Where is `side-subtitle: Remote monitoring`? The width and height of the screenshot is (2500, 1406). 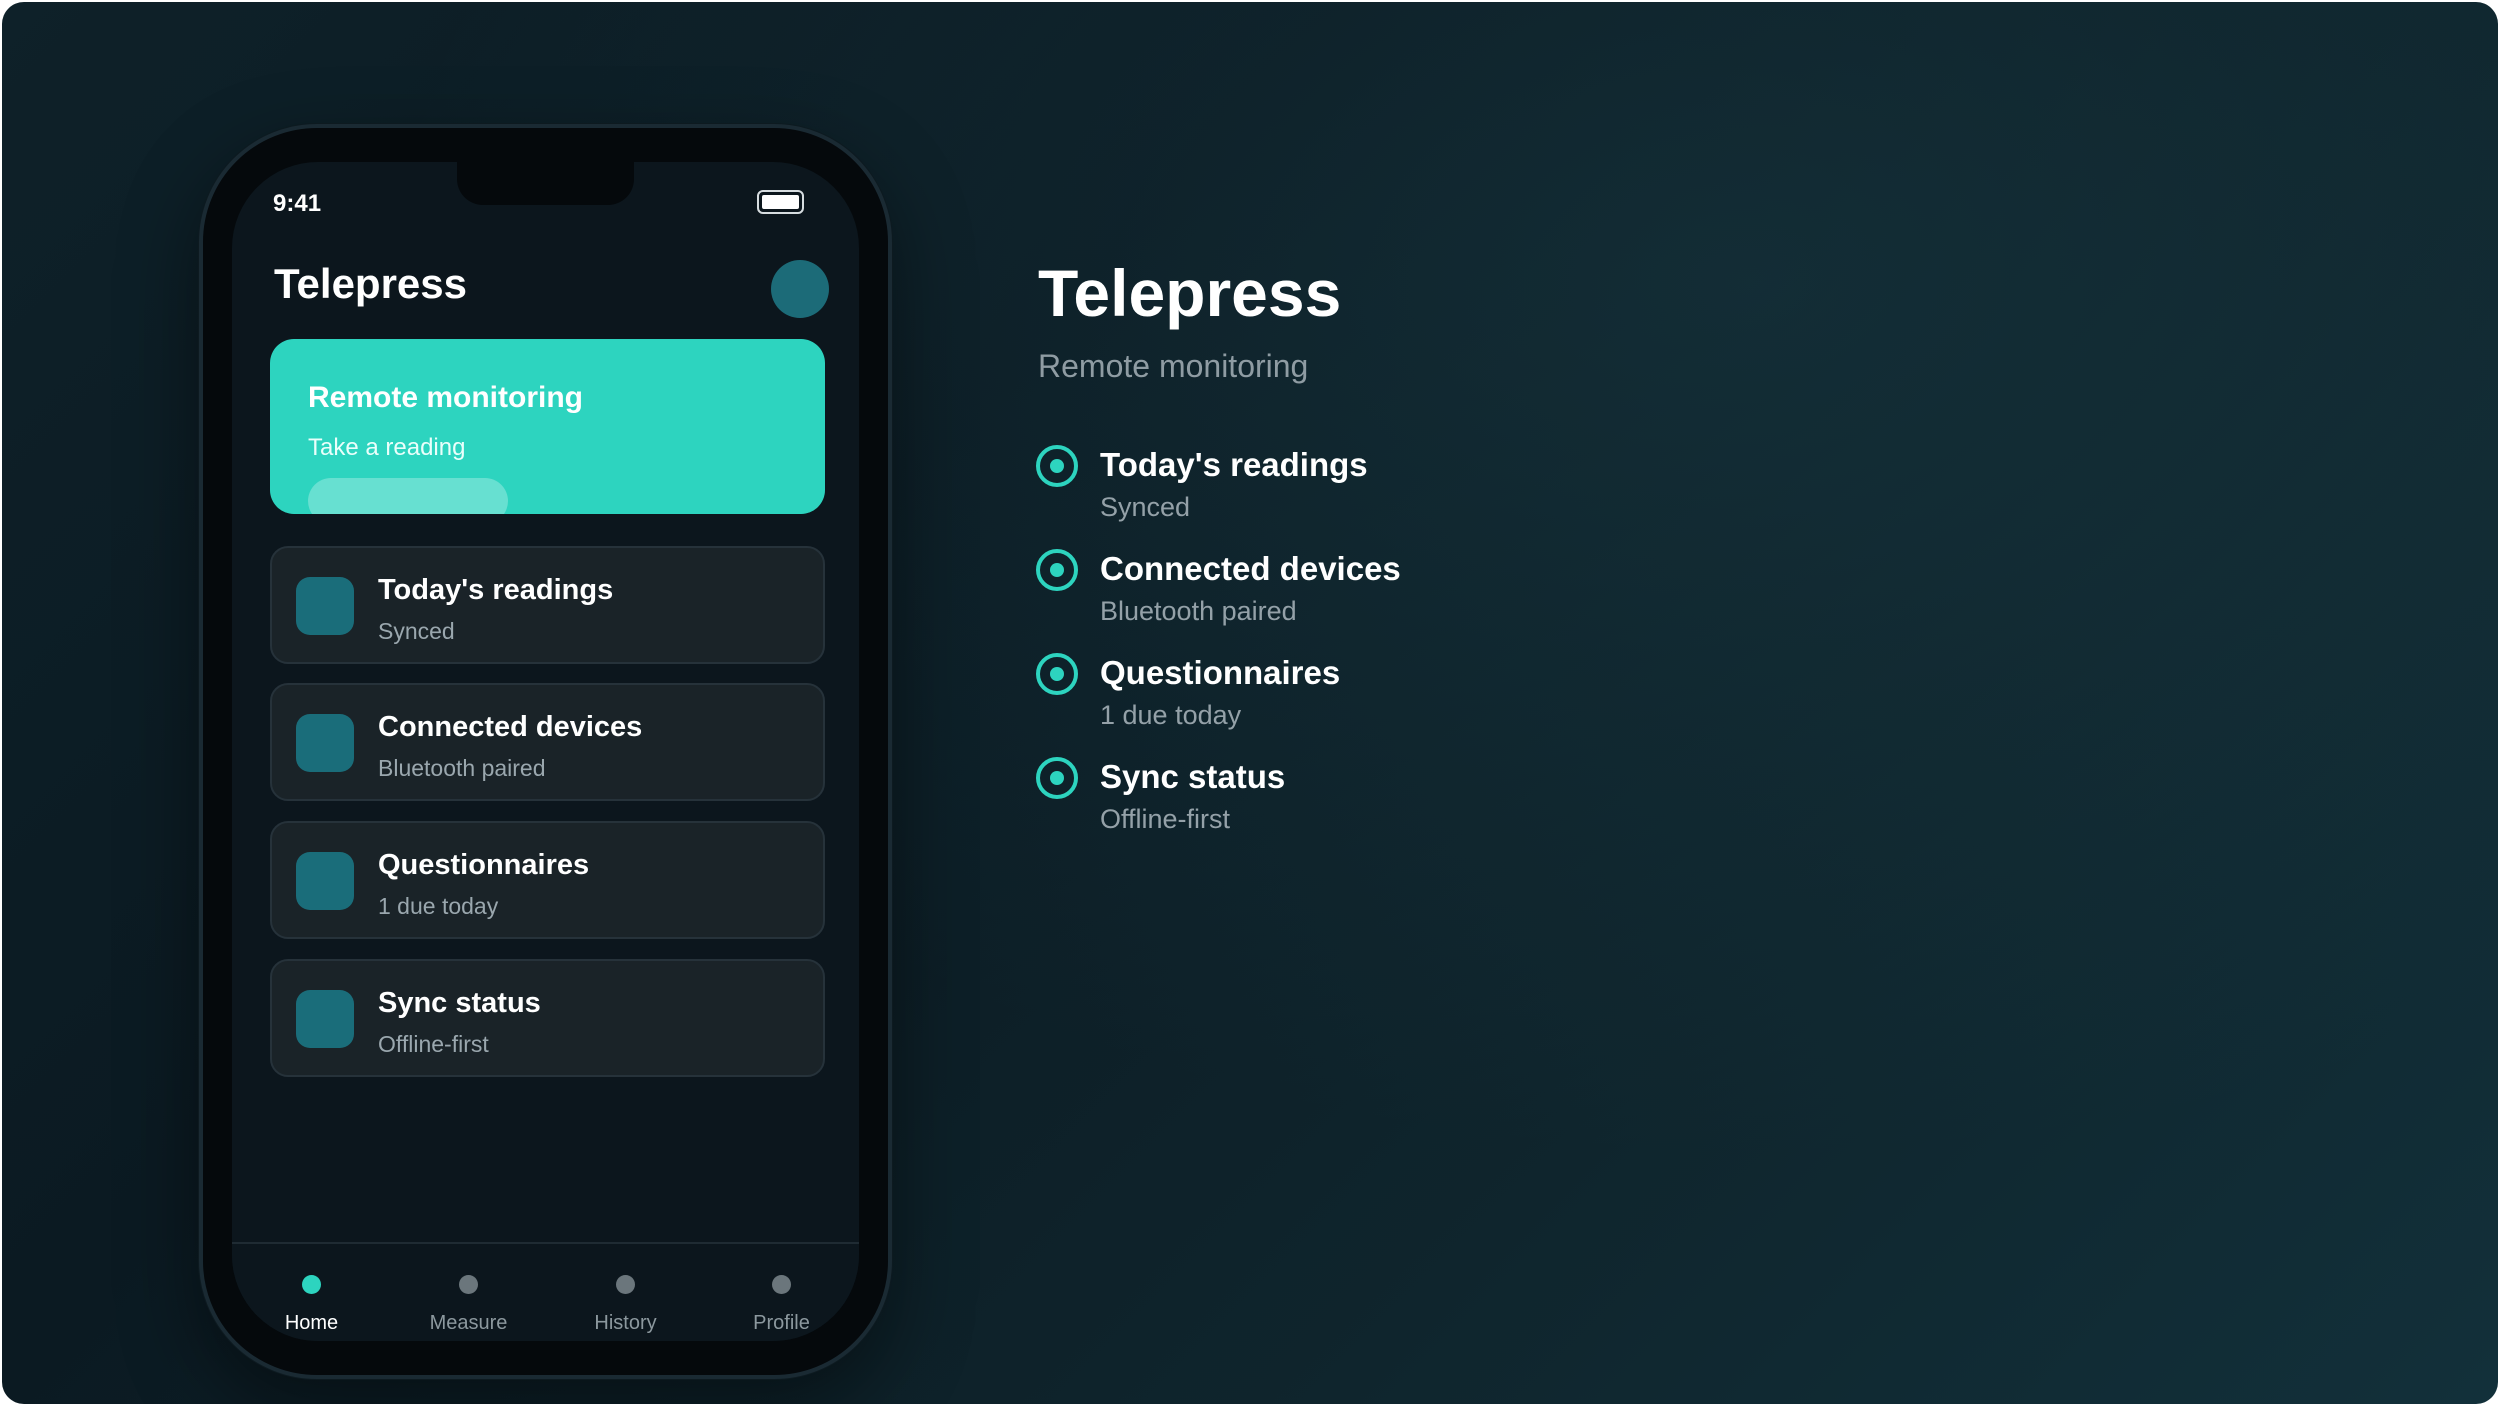 side-subtitle: Remote monitoring is located at coordinates (1173, 366).